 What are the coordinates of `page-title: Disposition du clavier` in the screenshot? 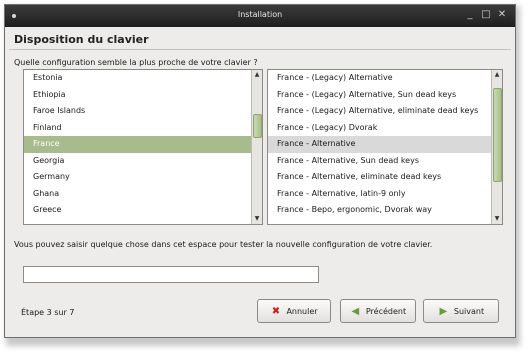 It's located at (81, 39).